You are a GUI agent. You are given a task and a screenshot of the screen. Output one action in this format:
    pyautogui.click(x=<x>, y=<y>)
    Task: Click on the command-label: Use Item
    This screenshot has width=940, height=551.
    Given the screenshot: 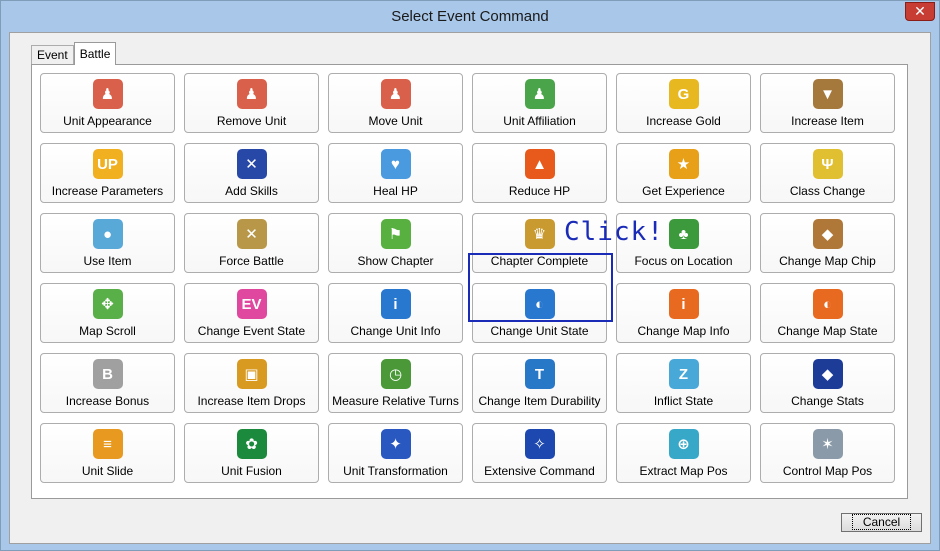 What is the action you would take?
    pyautogui.click(x=107, y=261)
    